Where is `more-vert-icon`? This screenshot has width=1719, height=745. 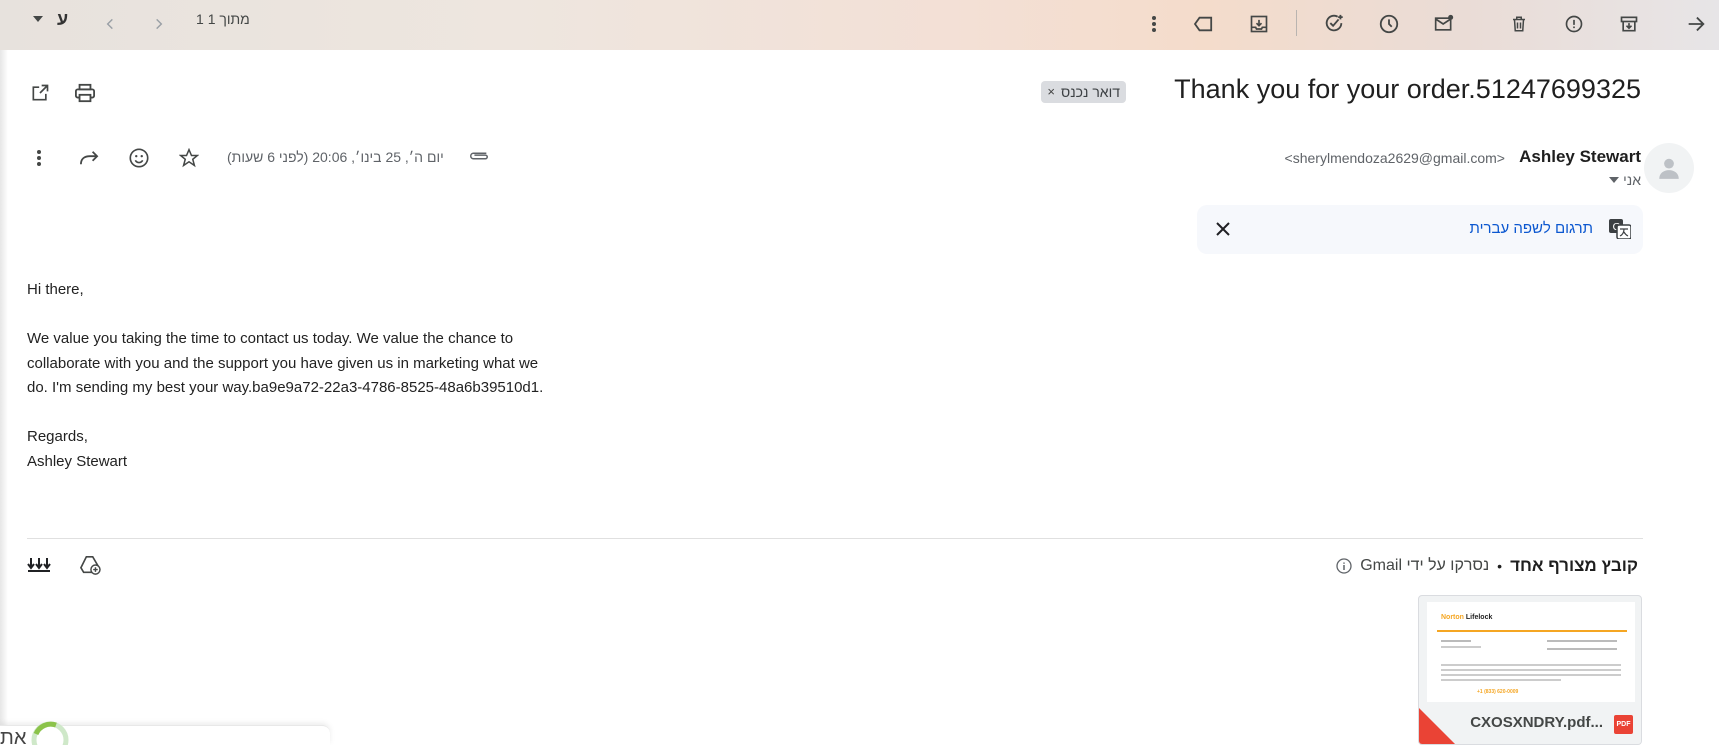 more-vert-icon is located at coordinates (1154, 24).